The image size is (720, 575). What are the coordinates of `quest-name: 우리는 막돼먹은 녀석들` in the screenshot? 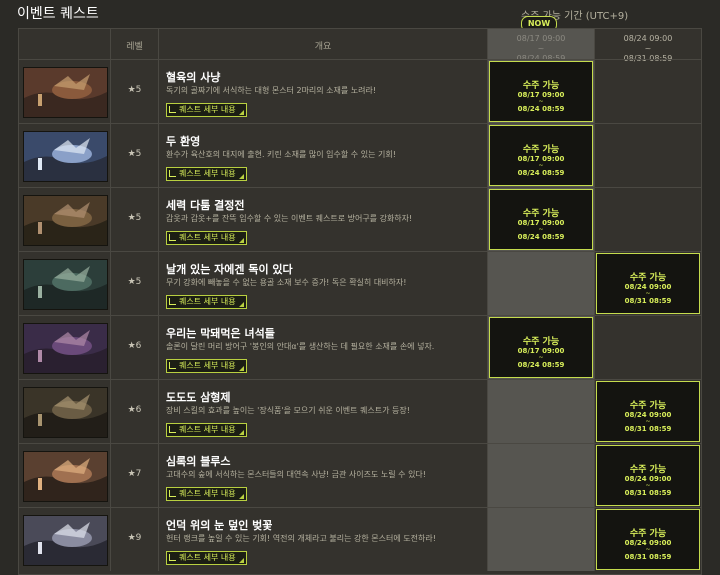 It's located at (220, 333).